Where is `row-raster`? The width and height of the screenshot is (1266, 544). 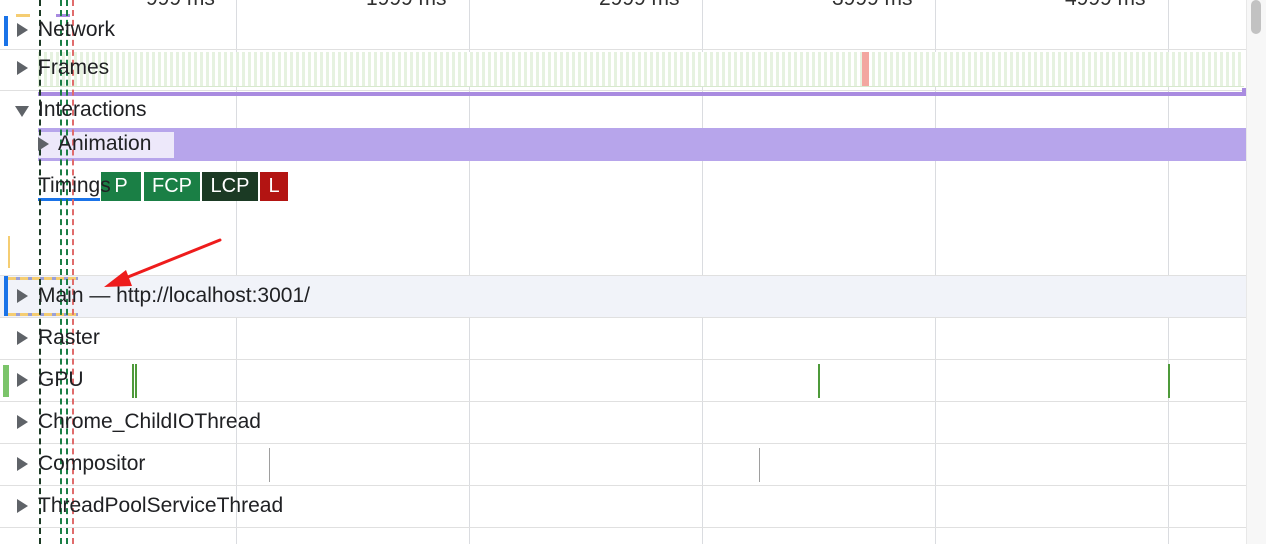 row-raster is located at coordinates (623, 338).